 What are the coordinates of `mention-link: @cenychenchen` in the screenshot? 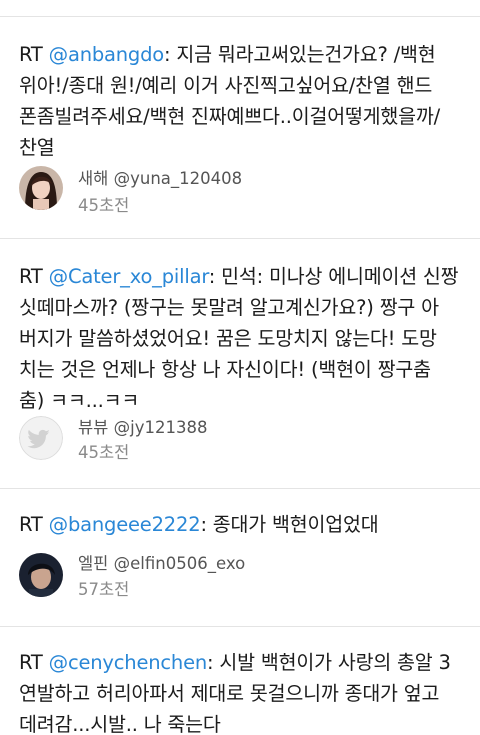 It's located at (128, 662).